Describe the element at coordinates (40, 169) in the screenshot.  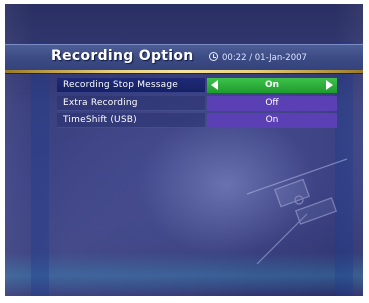
I see `decorative-band-left` at that location.